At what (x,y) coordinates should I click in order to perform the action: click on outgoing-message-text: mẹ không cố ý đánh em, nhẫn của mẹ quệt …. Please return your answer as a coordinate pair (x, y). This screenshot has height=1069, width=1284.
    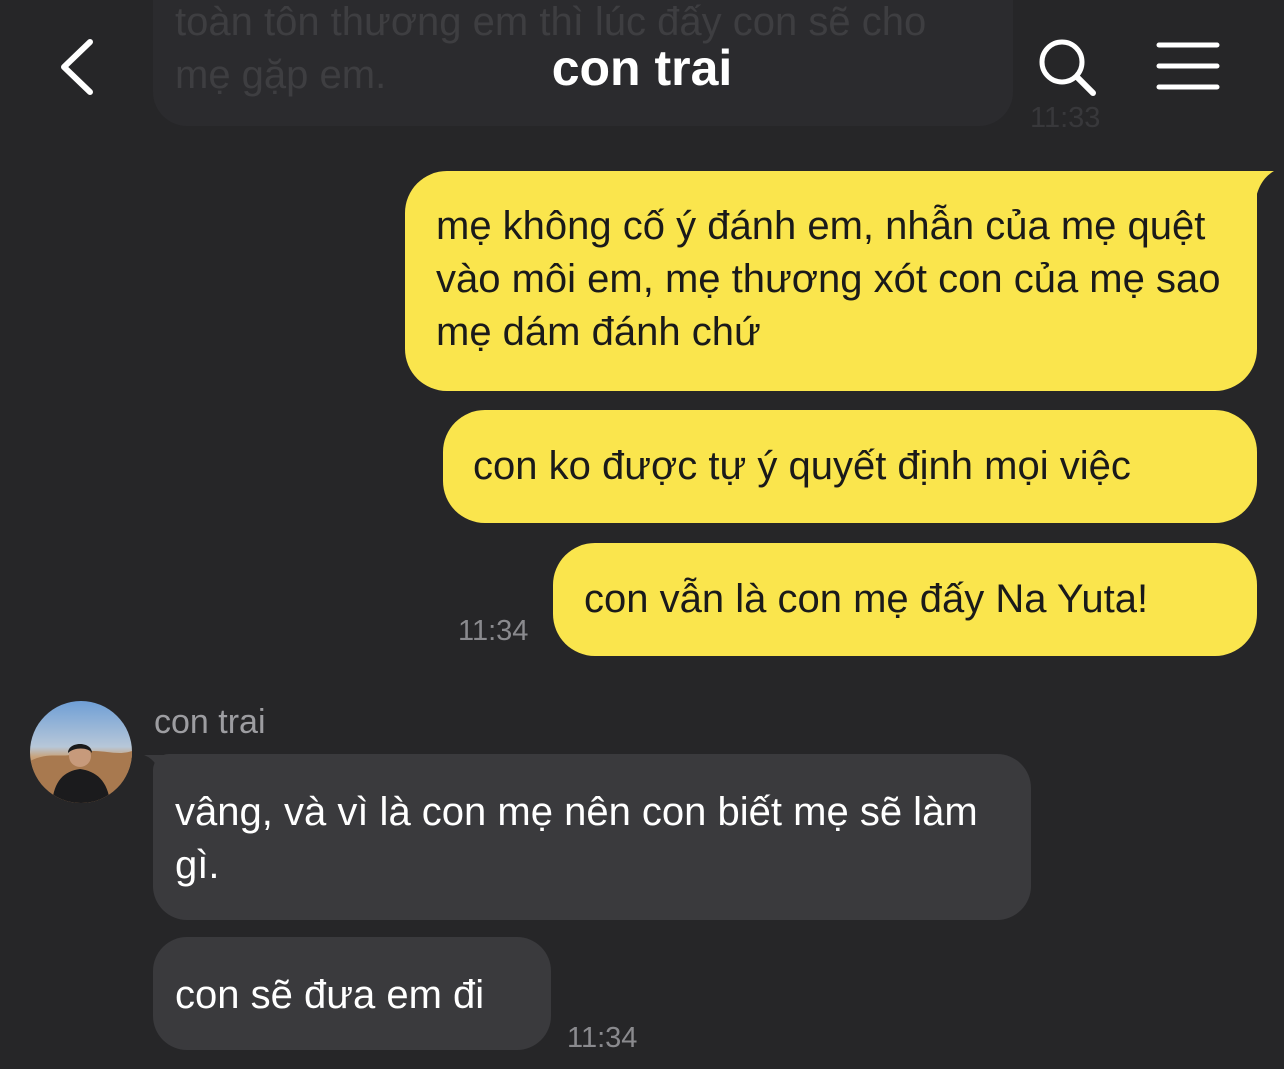
    Looking at the image, I should click on (828, 279).